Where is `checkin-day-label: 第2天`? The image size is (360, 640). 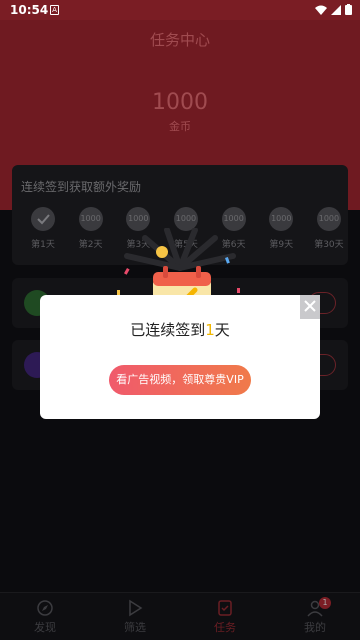 checkin-day-label: 第2天 is located at coordinates (90, 245).